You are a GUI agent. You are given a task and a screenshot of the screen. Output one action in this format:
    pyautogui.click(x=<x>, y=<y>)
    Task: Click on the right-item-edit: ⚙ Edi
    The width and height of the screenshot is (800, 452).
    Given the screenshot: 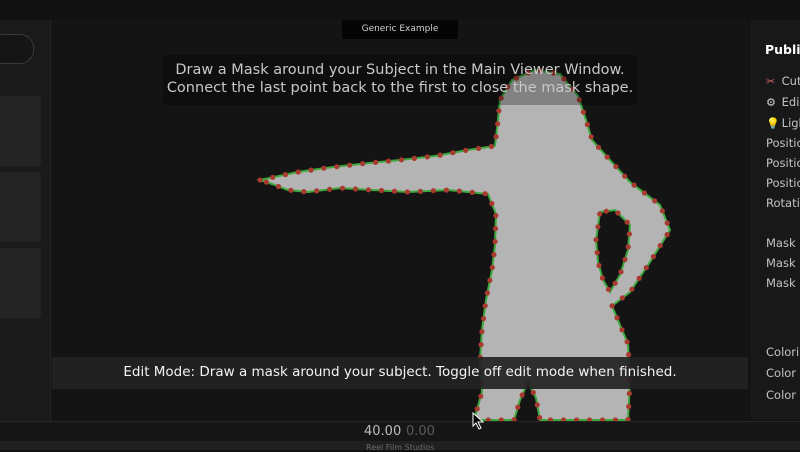 What is the action you would take?
    pyautogui.click(x=782, y=102)
    